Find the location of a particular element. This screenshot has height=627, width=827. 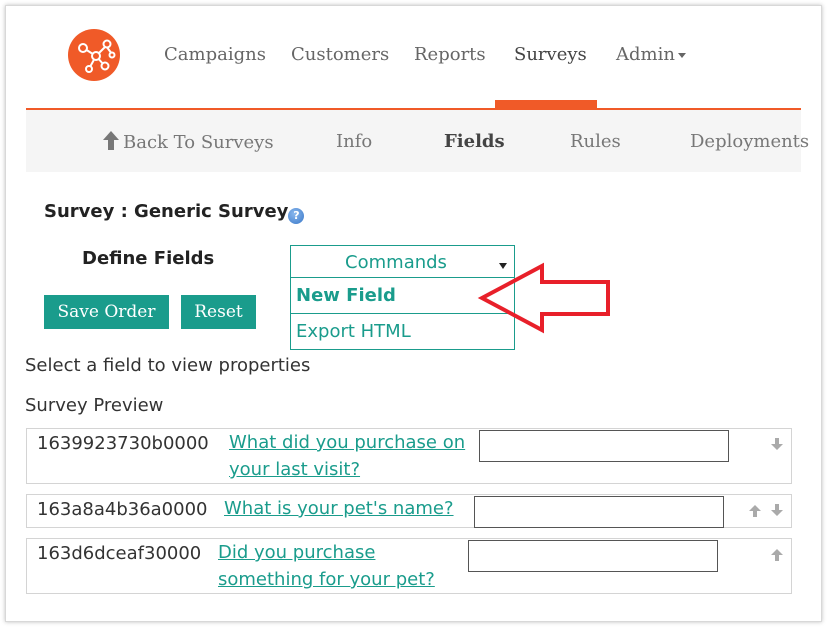

nav-reports-label: Reports is located at coordinates (450, 54).